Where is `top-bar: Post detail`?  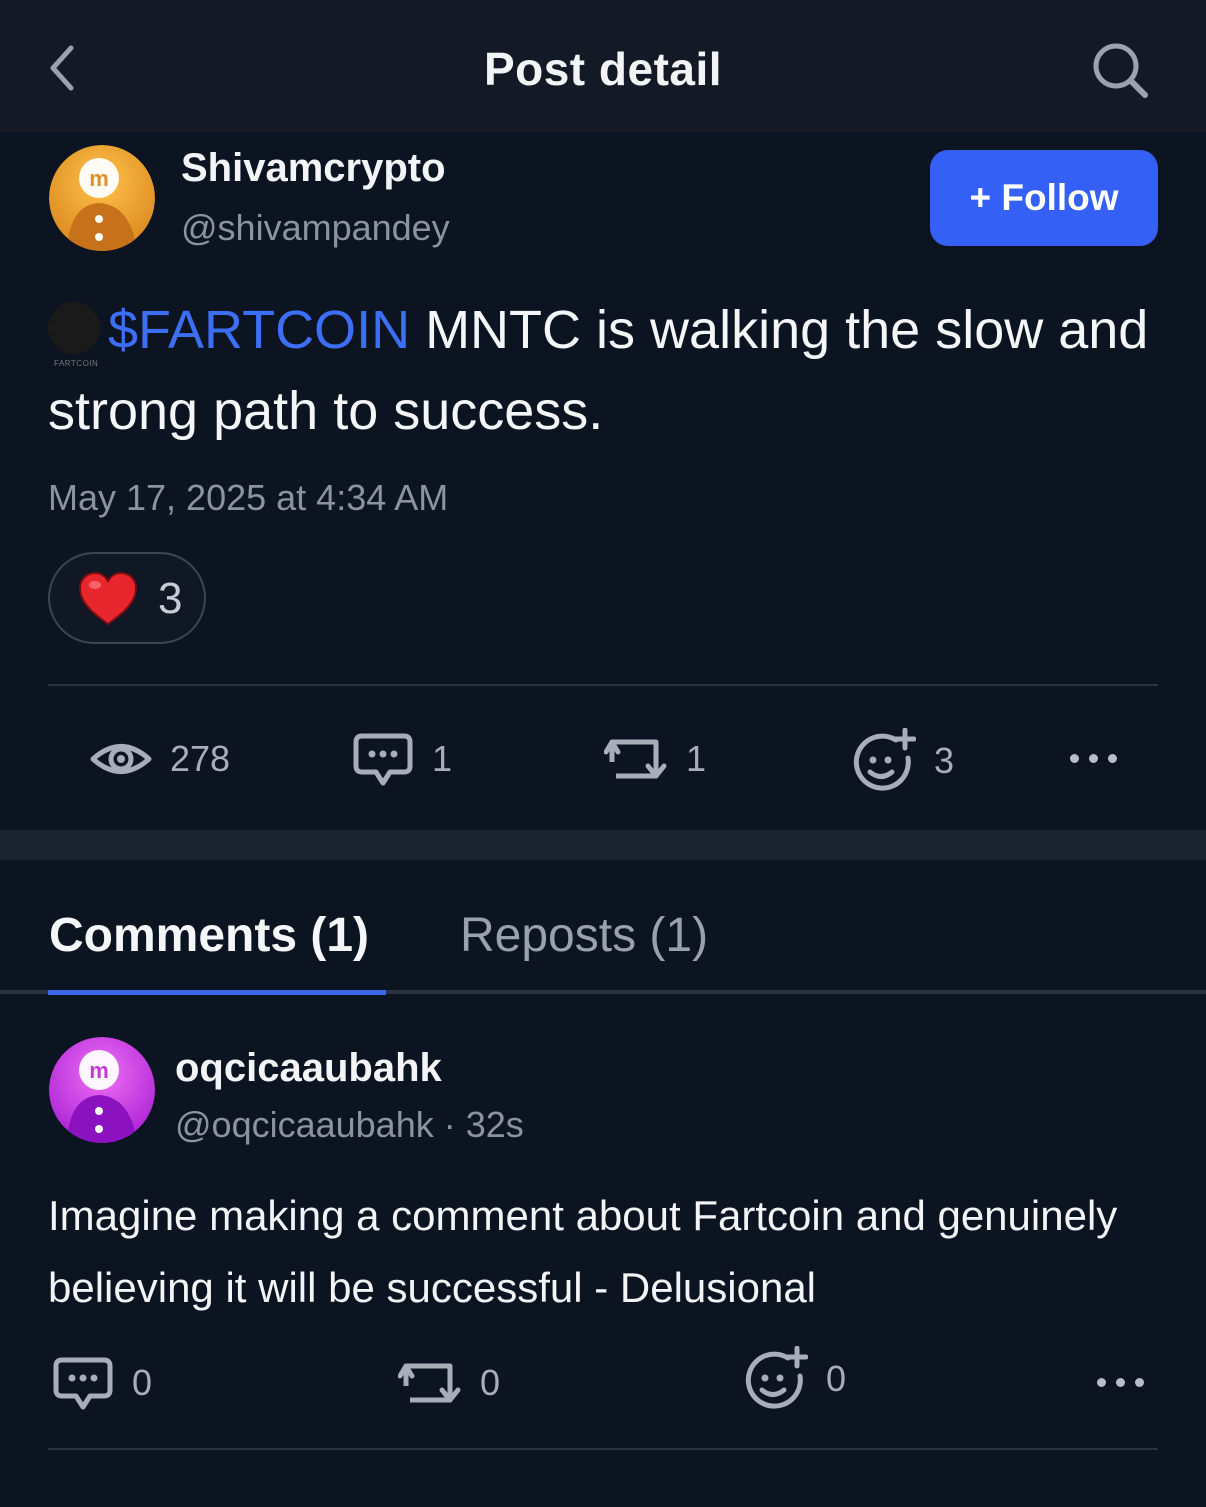 top-bar: Post detail is located at coordinates (603, 66).